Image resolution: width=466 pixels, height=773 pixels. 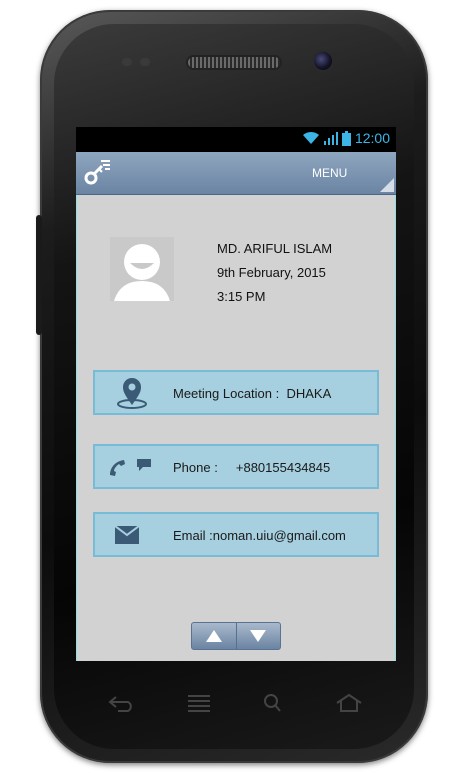 I want to click on sensor-right, so click(x=145, y=62).